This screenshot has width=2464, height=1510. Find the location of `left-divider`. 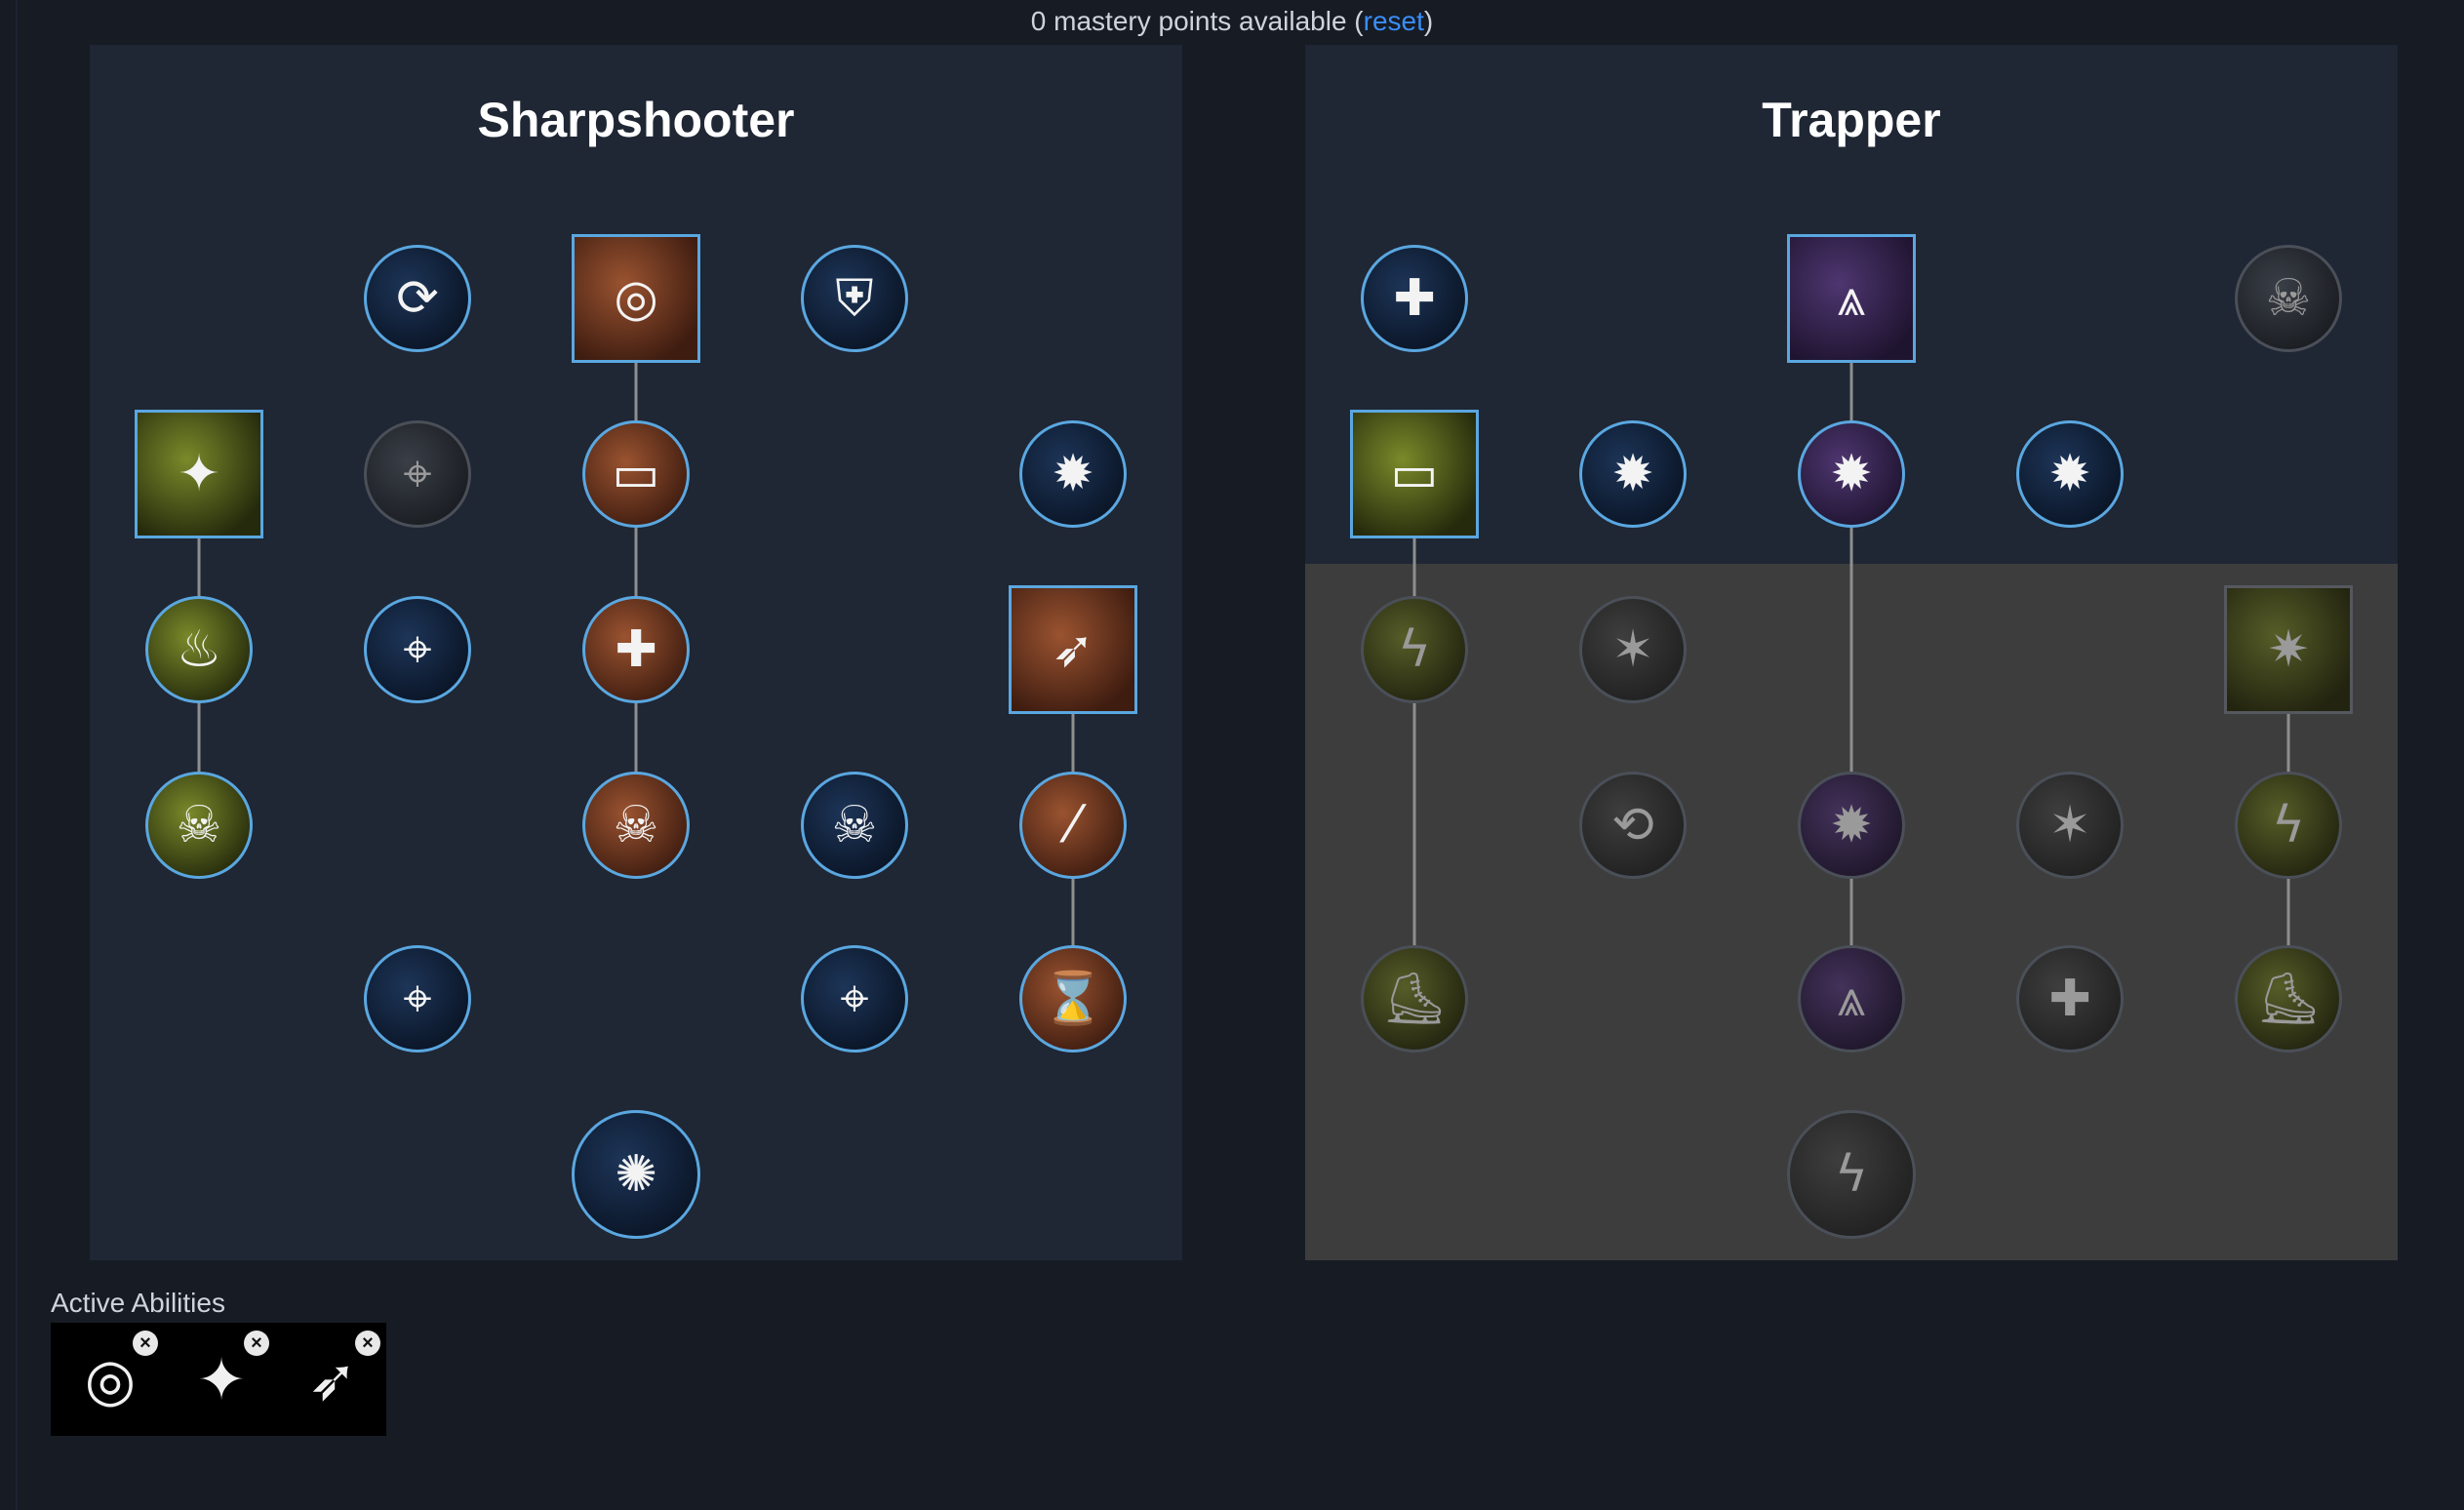

left-divider is located at coordinates (17, 755).